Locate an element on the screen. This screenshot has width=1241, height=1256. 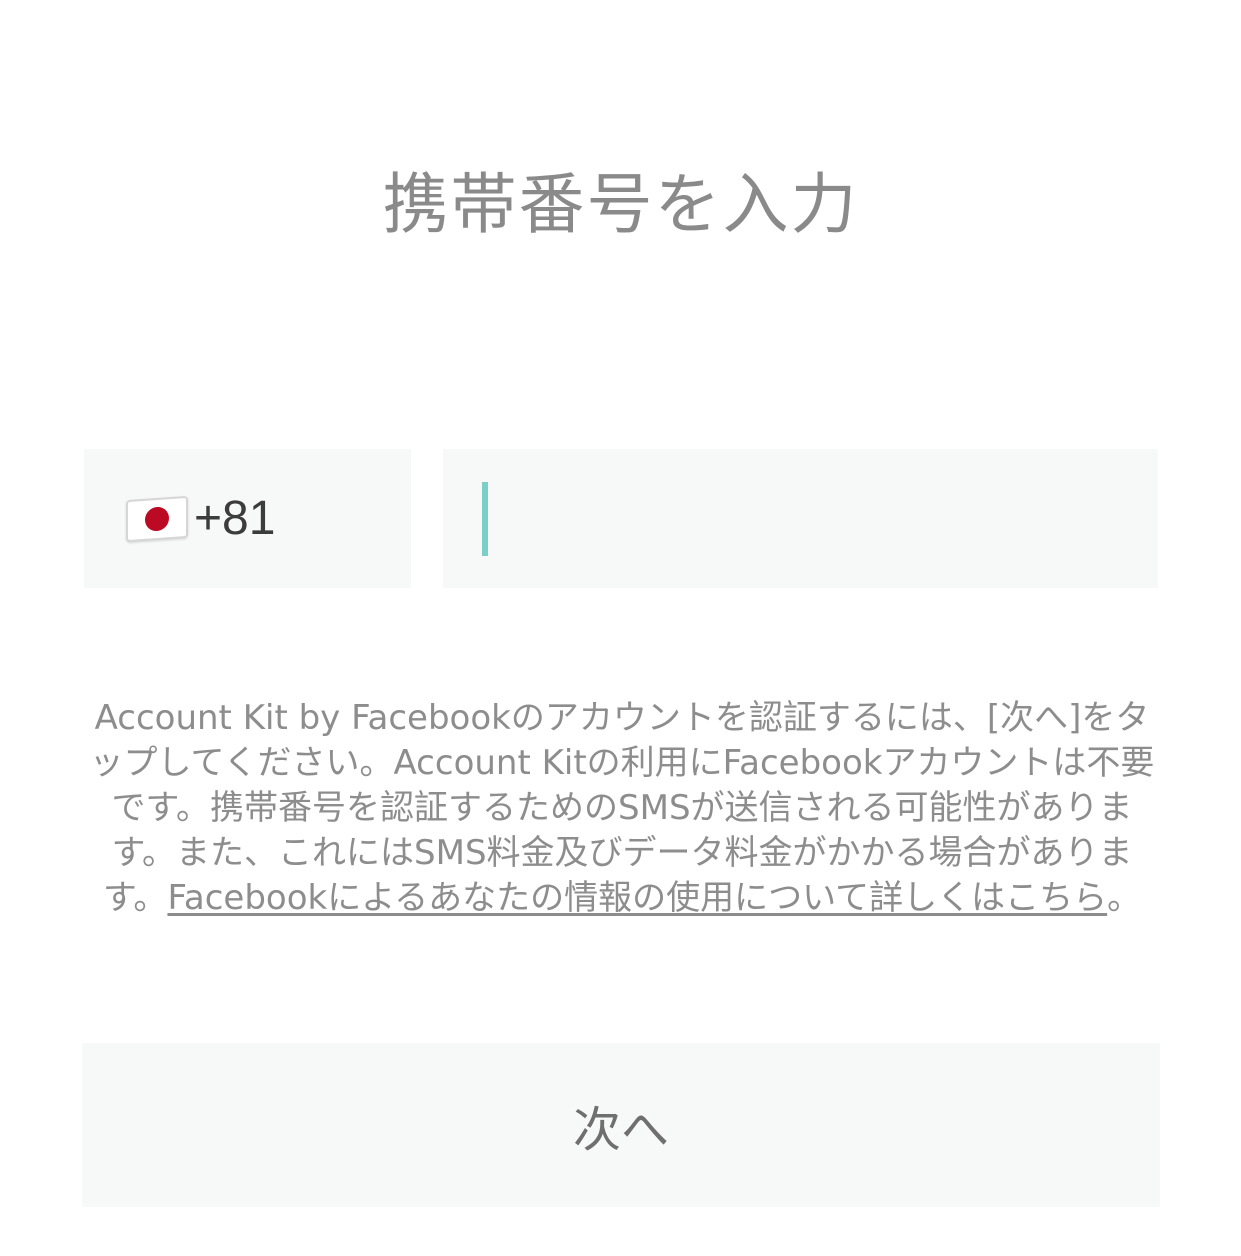
consent-trailing-punctuation: 。 is located at coordinates (1124, 898).